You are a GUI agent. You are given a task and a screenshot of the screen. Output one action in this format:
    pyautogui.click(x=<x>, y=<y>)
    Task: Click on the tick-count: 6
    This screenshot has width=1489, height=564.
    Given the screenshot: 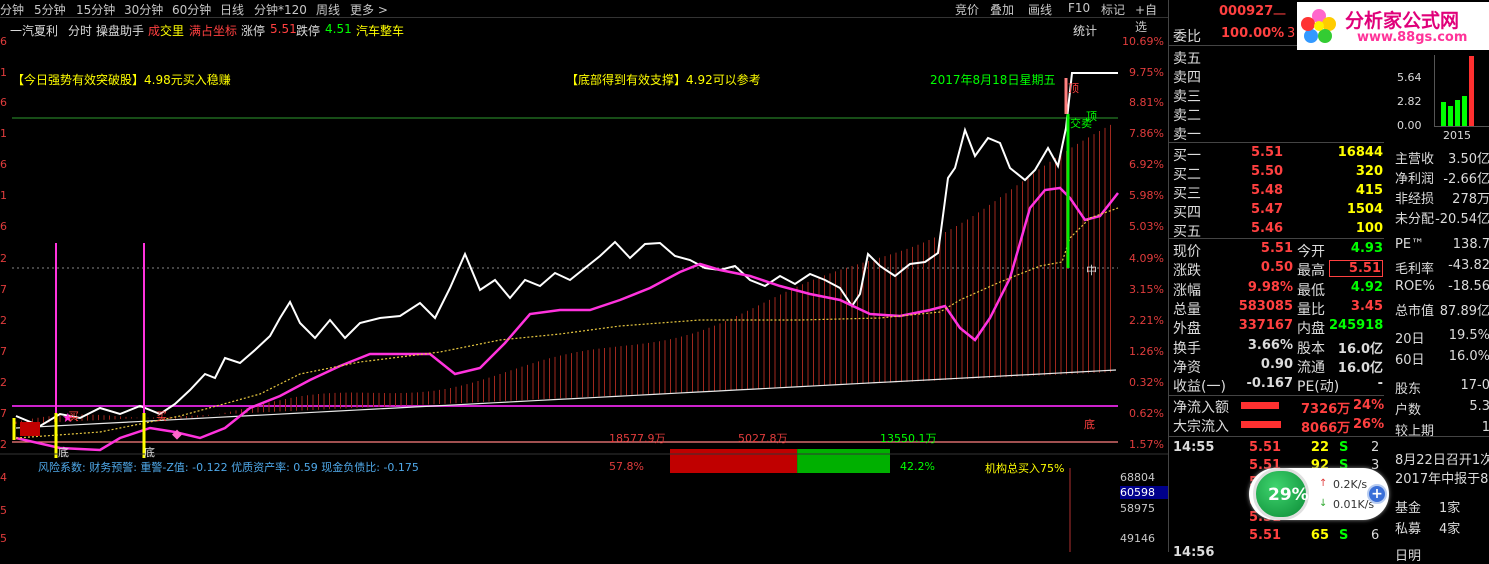 What is the action you would take?
    pyautogui.click(x=1375, y=535)
    